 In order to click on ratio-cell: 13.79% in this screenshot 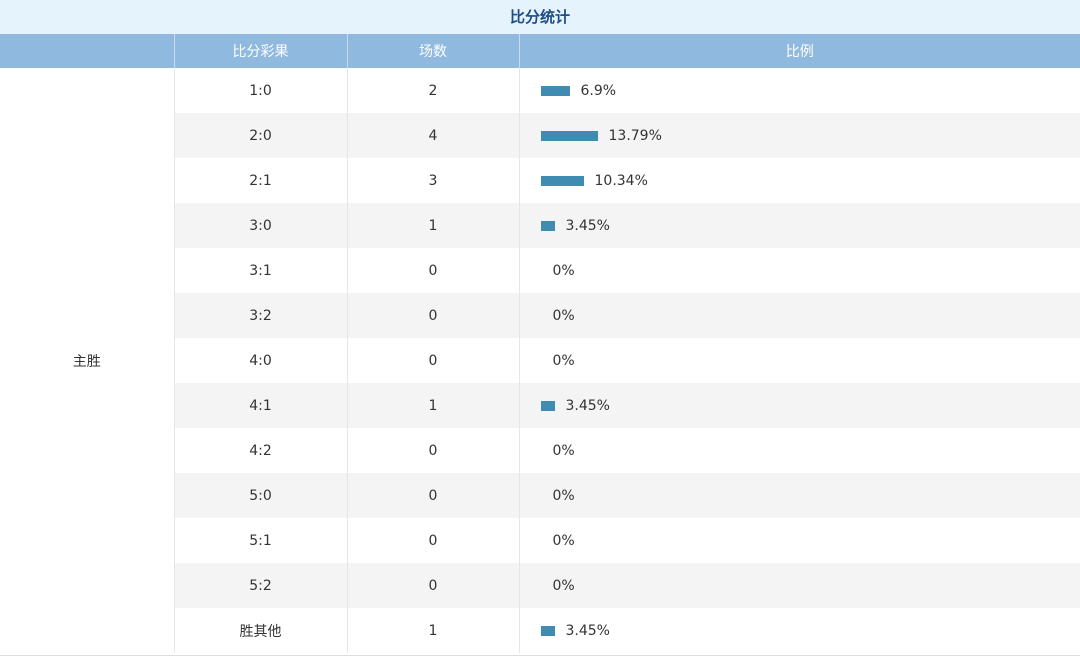, I will do `click(799, 135)`.